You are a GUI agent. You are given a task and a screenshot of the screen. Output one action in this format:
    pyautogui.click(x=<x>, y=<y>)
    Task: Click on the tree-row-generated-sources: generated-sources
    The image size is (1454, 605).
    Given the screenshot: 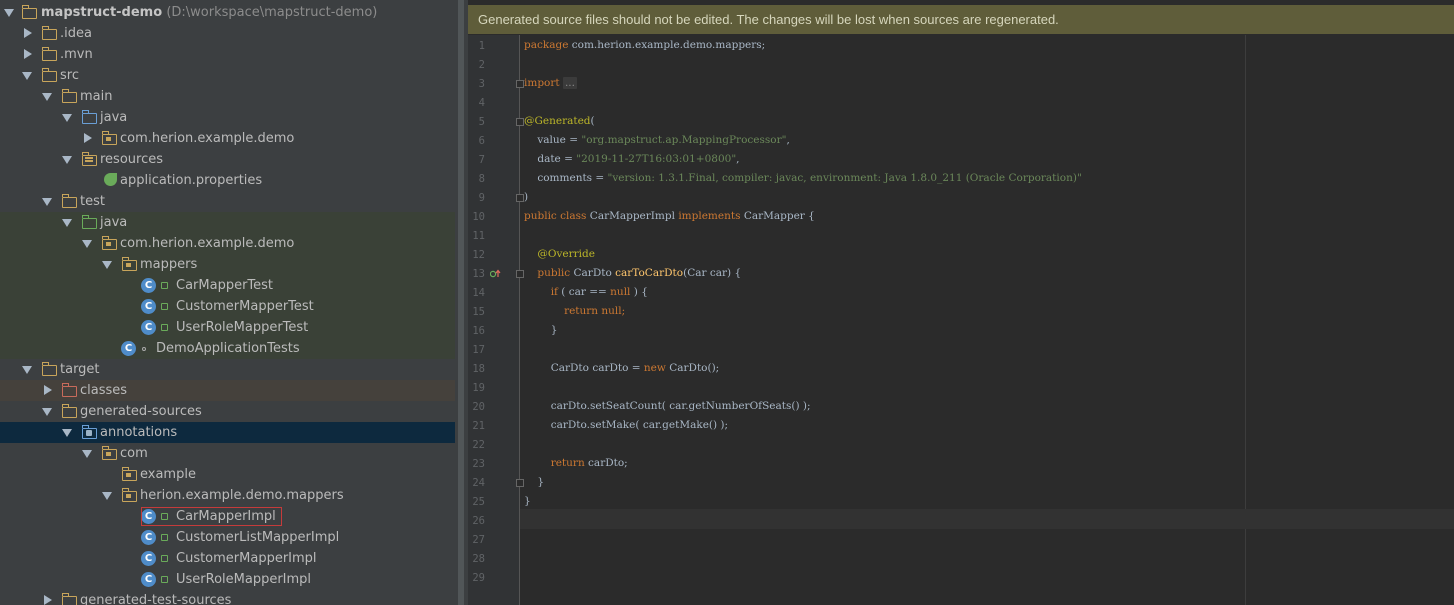 What is the action you would take?
    pyautogui.click(x=227, y=411)
    